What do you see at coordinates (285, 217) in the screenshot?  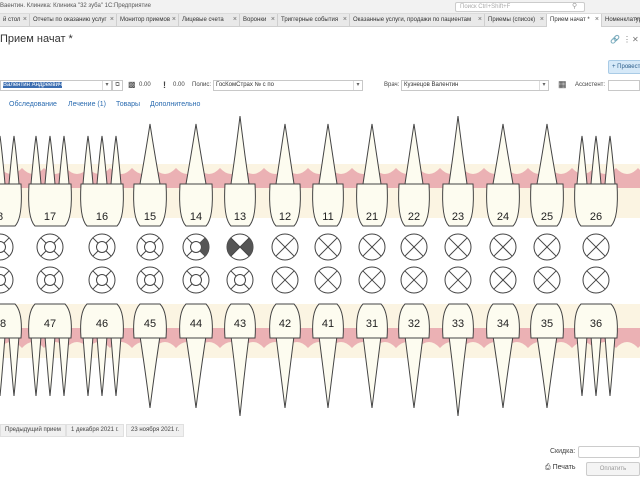 I see `tooth-number: 12` at bounding box center [285, 217].